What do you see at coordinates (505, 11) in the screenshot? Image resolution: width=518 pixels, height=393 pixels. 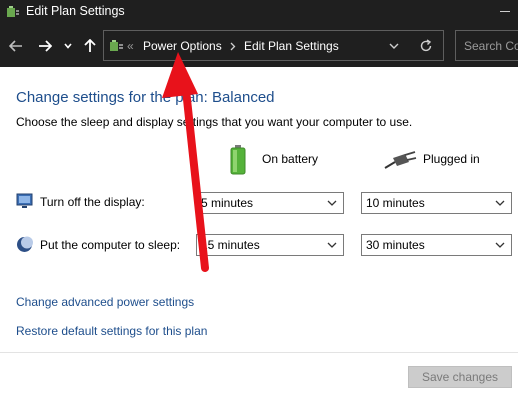 I see `minimize-button` at bounding box center [505, 11].